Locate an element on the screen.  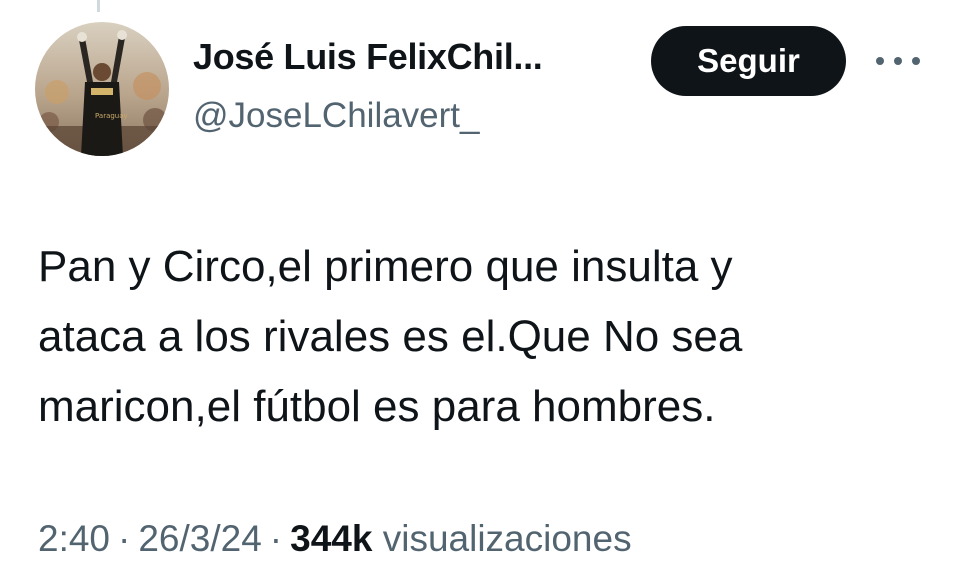
views-count: 344k is located at coordinates (331, 538).